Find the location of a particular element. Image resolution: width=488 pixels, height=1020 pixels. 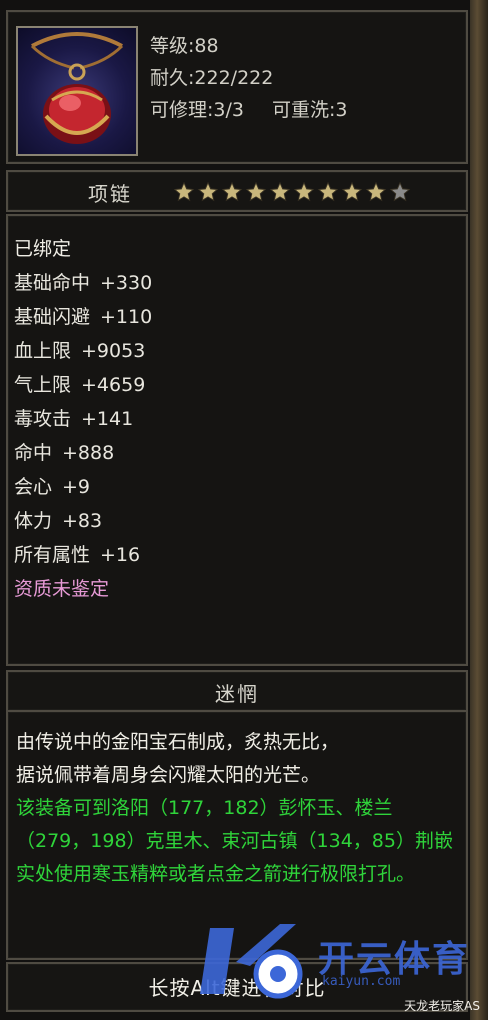

compare-hint: 长按Alt键进行对比 is located at coordinates (237, 988).